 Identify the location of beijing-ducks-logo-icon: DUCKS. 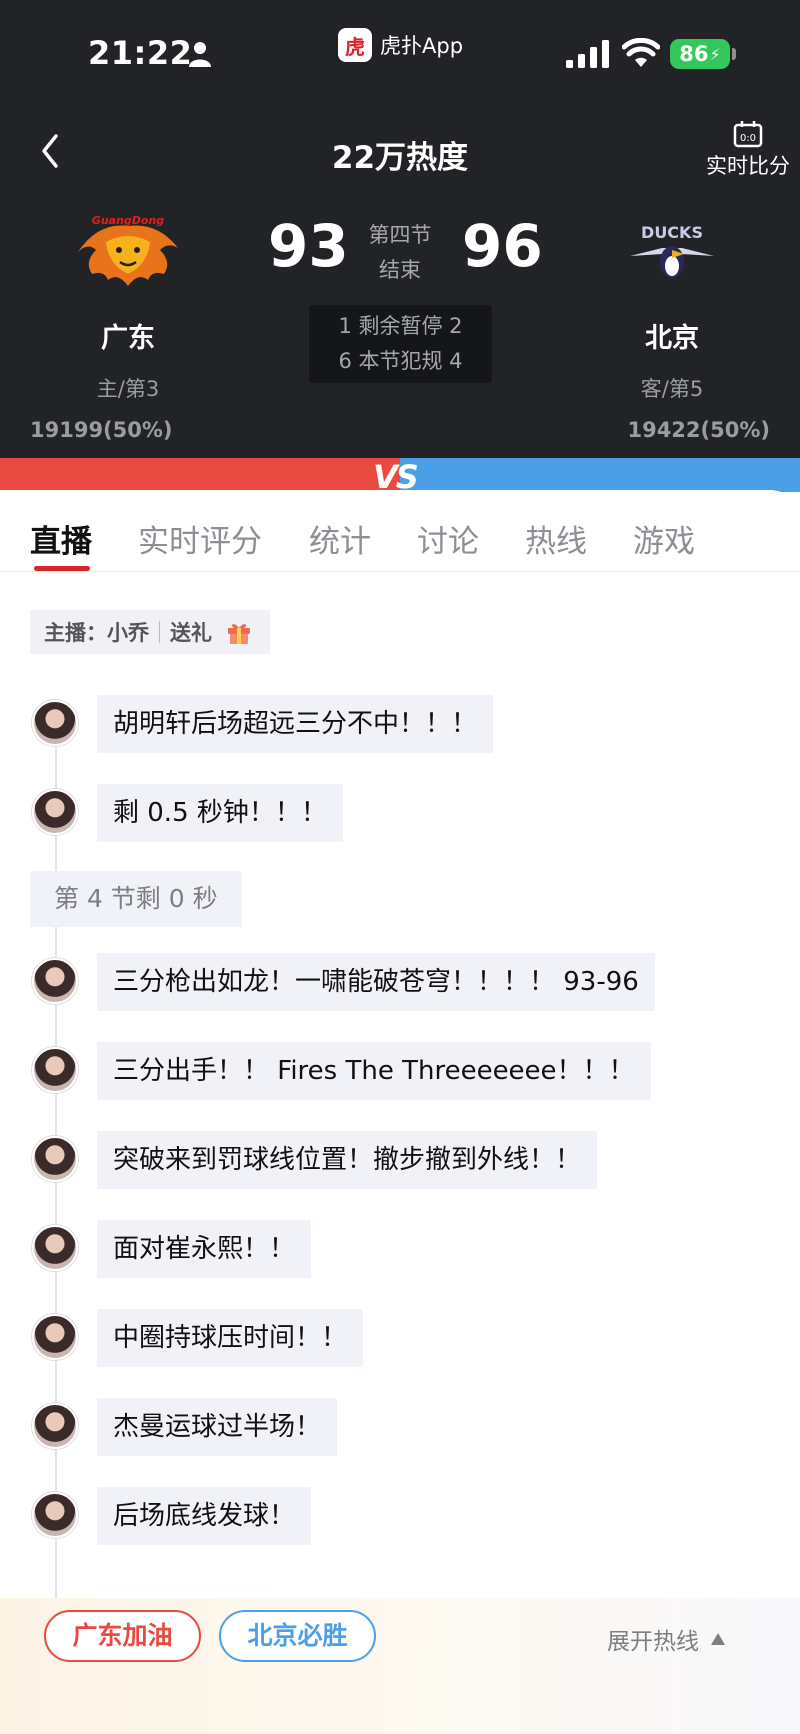
(672, 250).